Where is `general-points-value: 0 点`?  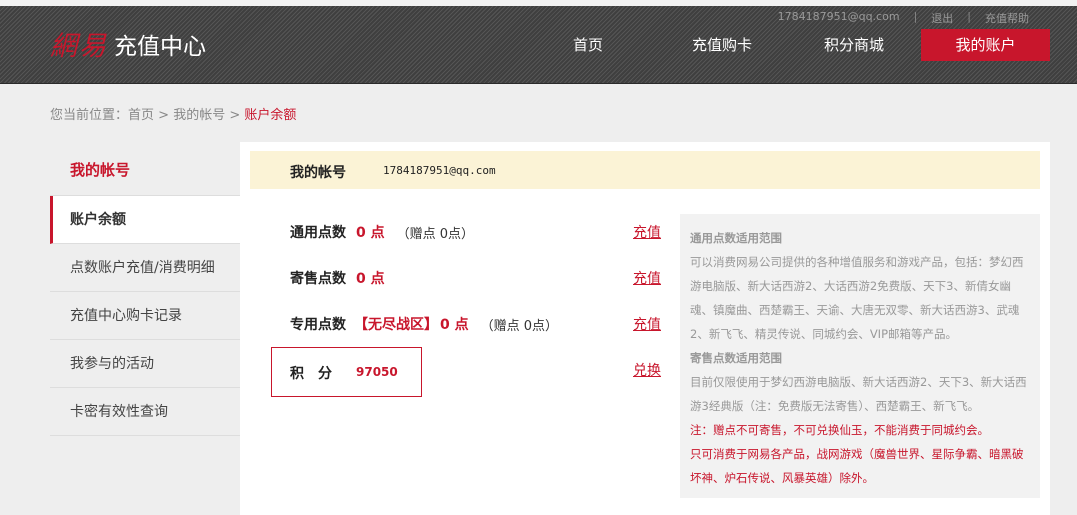
general-points-value: 0 点 is located at coordinates (370, 233).